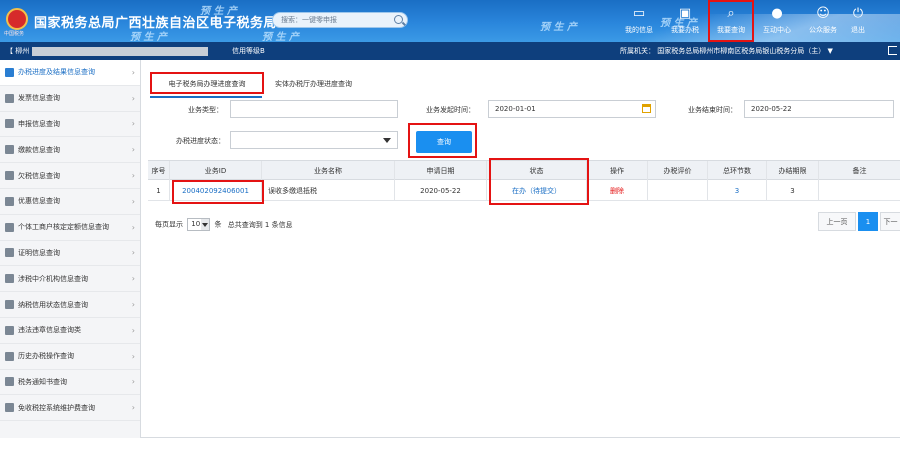 The image size is (900, 457). I want to click on nav-public-service: ☺ 公众服务, so click(823, 21).